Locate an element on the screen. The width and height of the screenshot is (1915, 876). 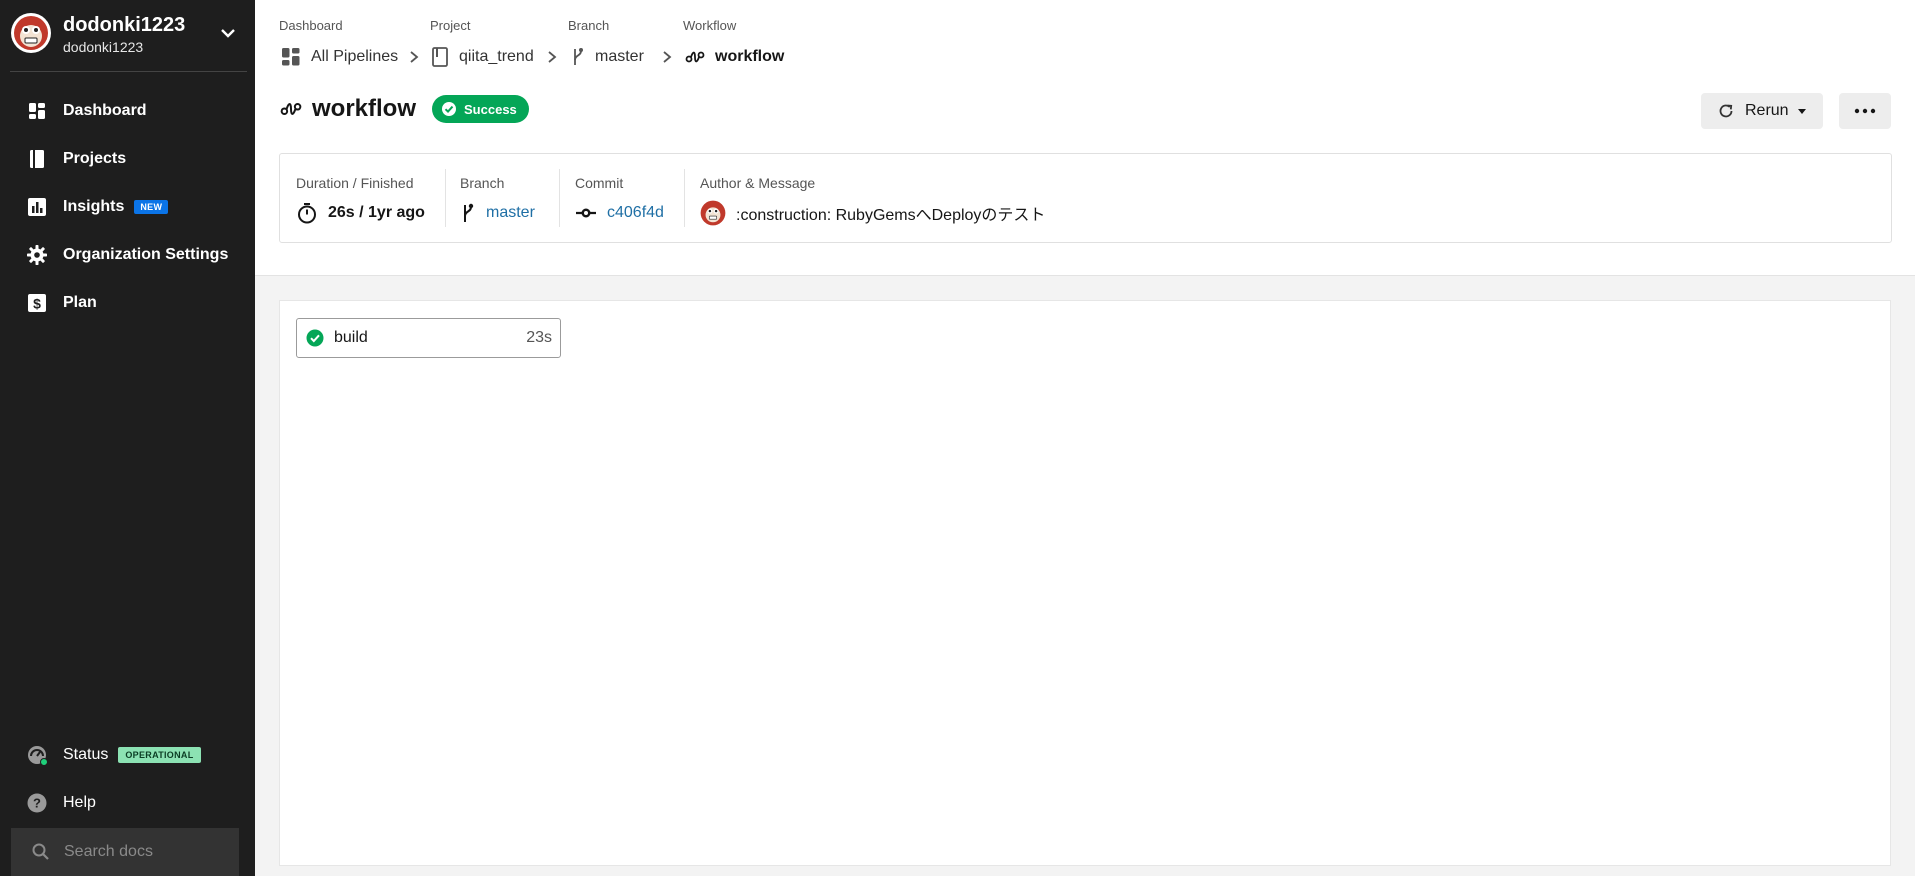
book-icon is located at coordinates (37, 159).